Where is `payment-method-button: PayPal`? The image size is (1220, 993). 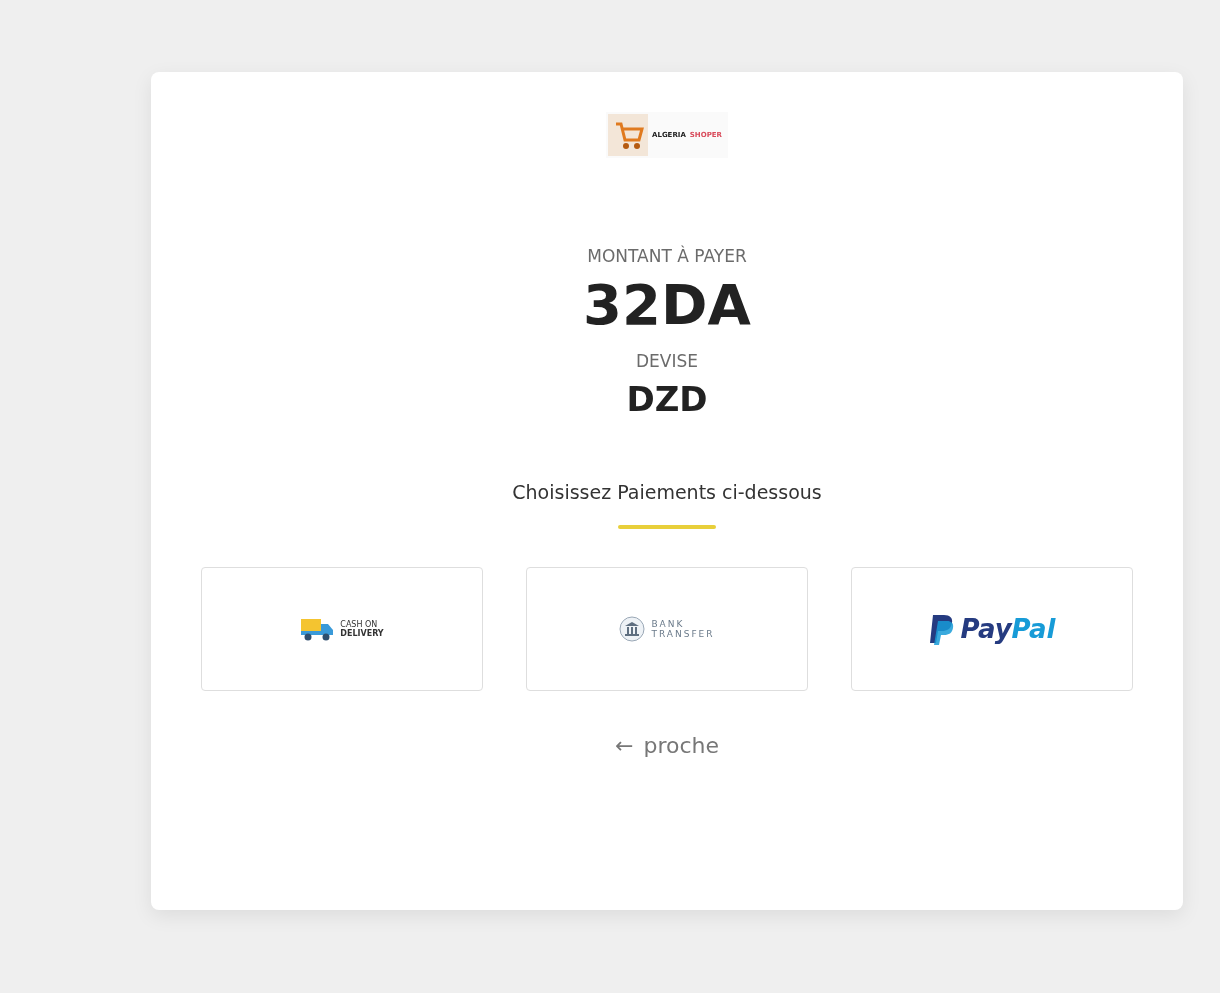
payment-method-button: PayPal is located at coordinates (992, 629).